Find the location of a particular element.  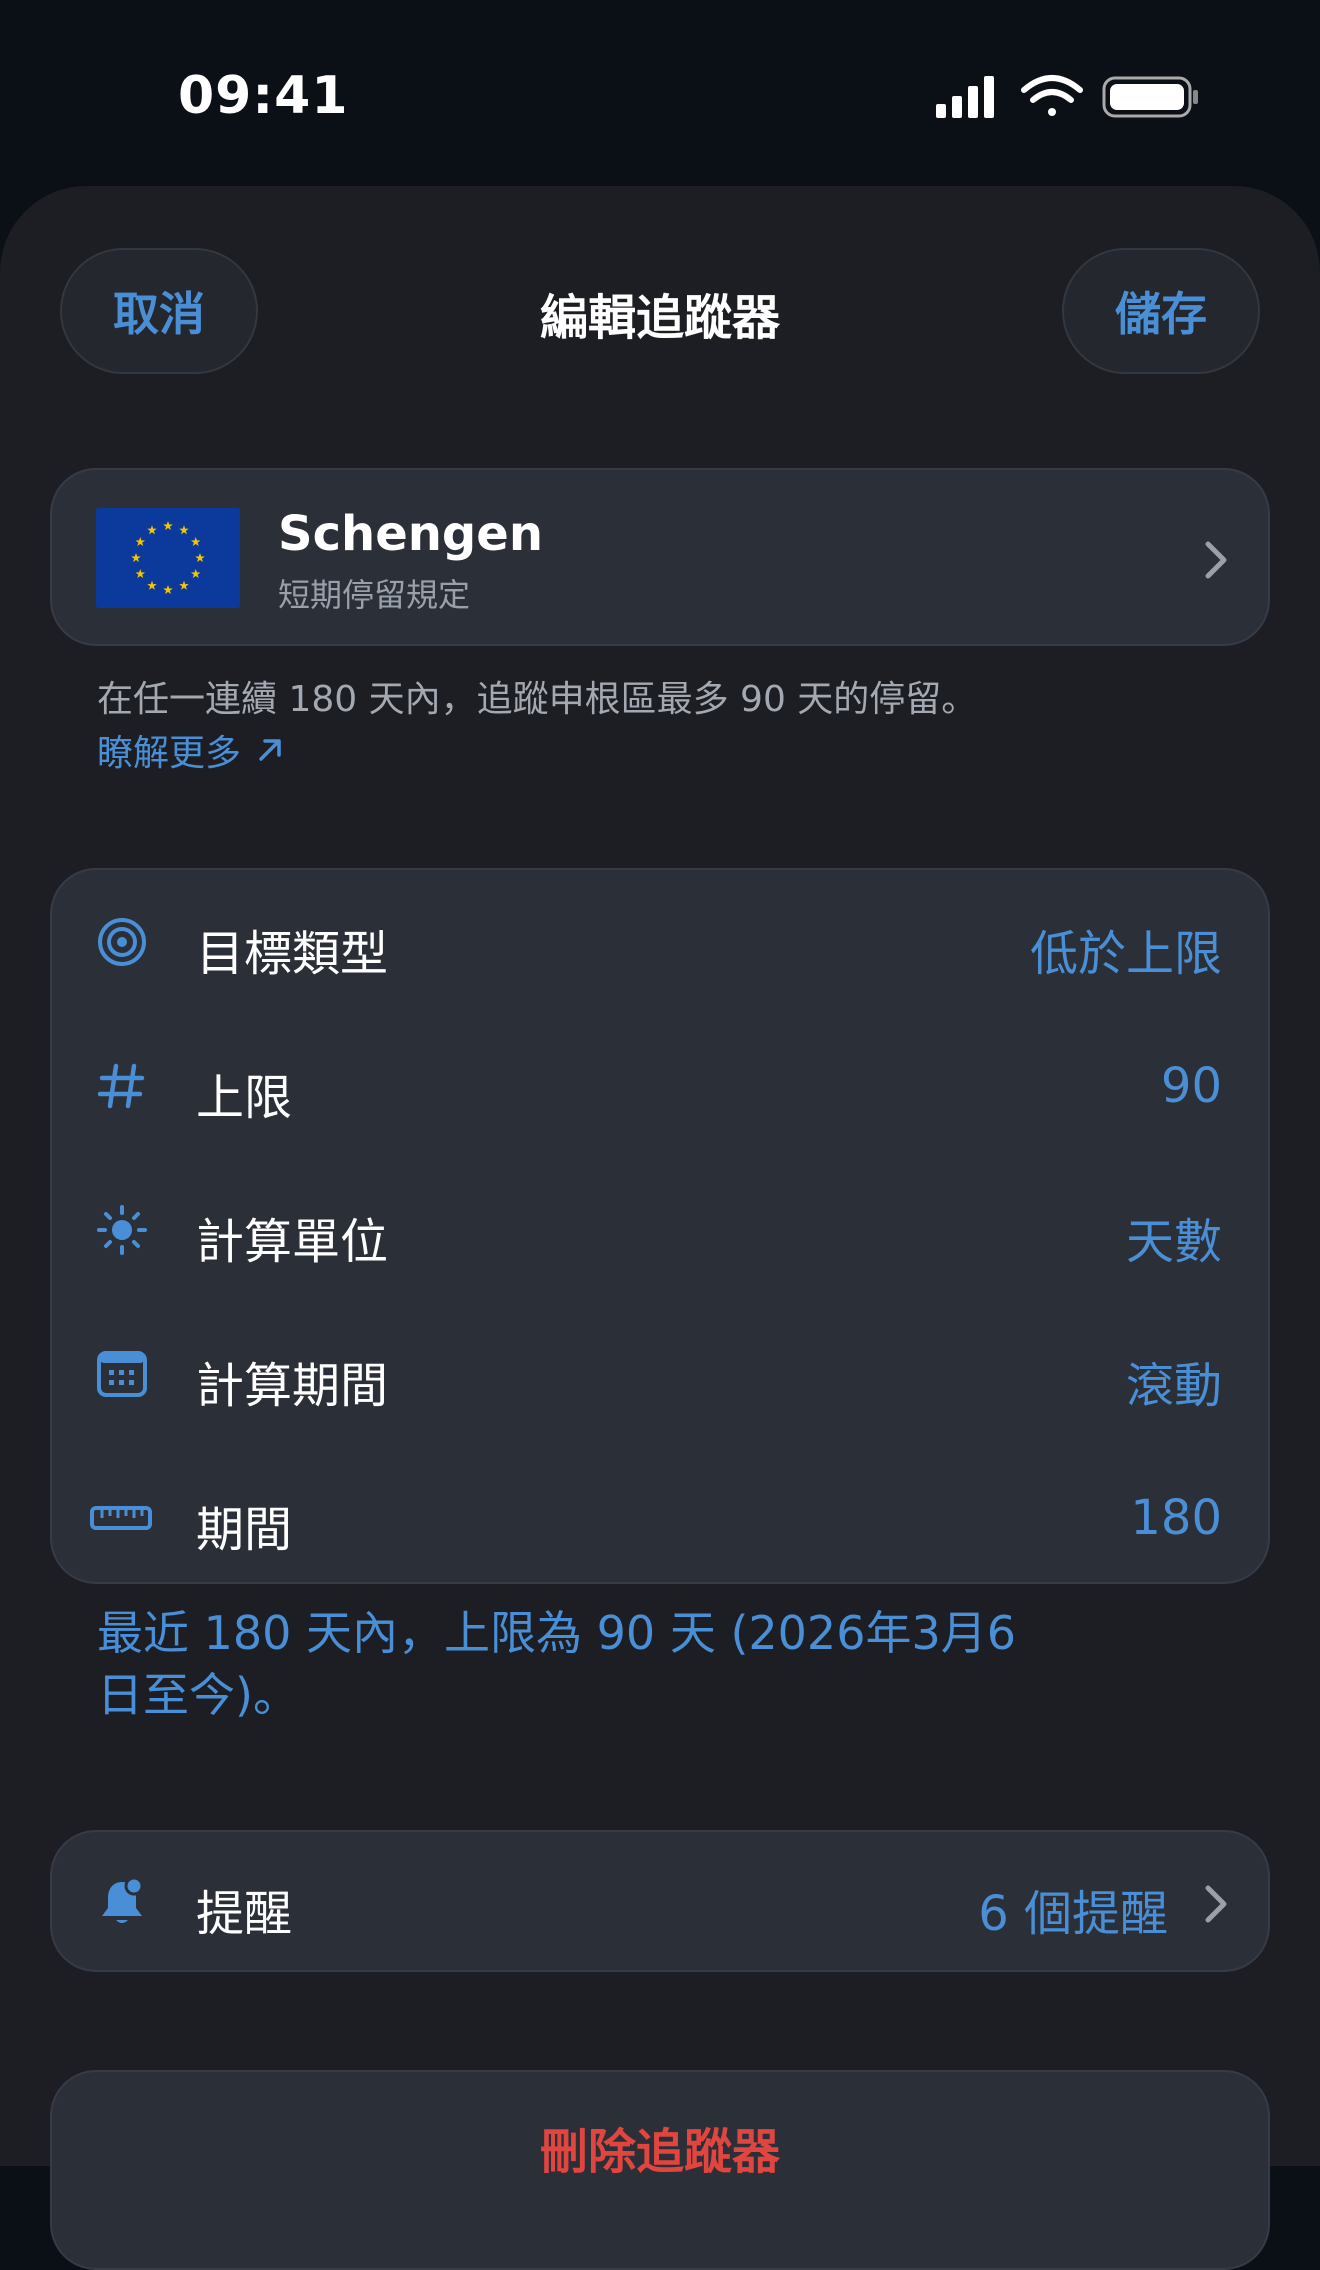

wifi-icon is located at coordinates (1052, 95).